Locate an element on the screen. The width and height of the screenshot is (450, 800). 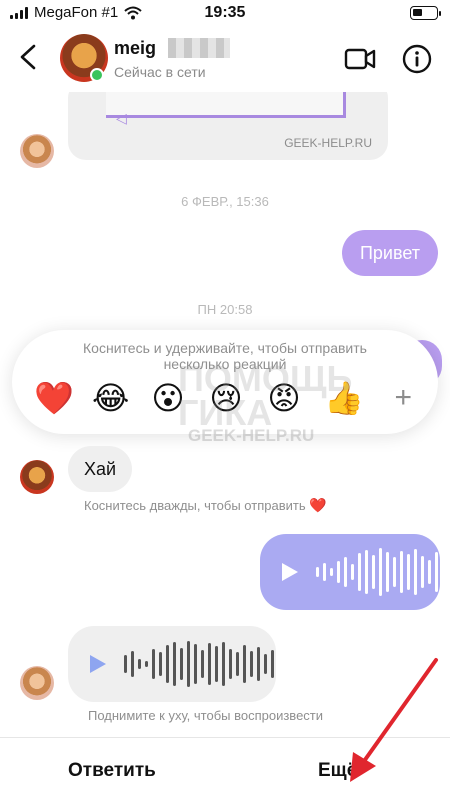
listen-tip: Поднимите к уху, чтобы воспроизвести is located at coordinates (206, 715).